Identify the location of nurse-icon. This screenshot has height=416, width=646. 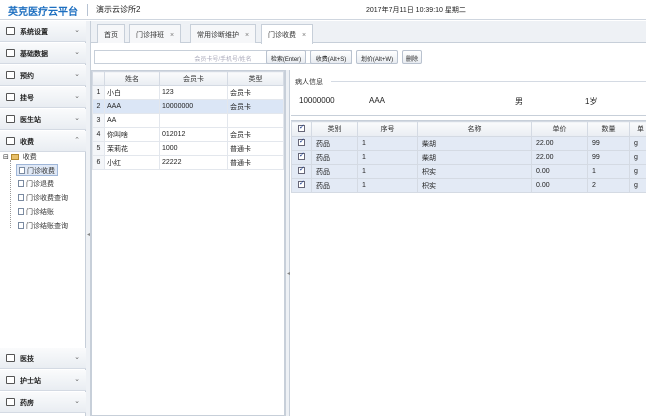
(10, 380).